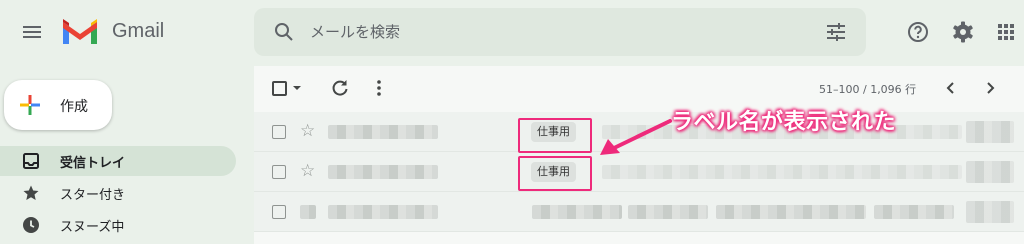 The image size is (1024, 244). What do you see at coordinates (868, 89) in the screenshot?
I see `pagination-info: 51–100 / 1,096 行` at bounding box center [868, 89].